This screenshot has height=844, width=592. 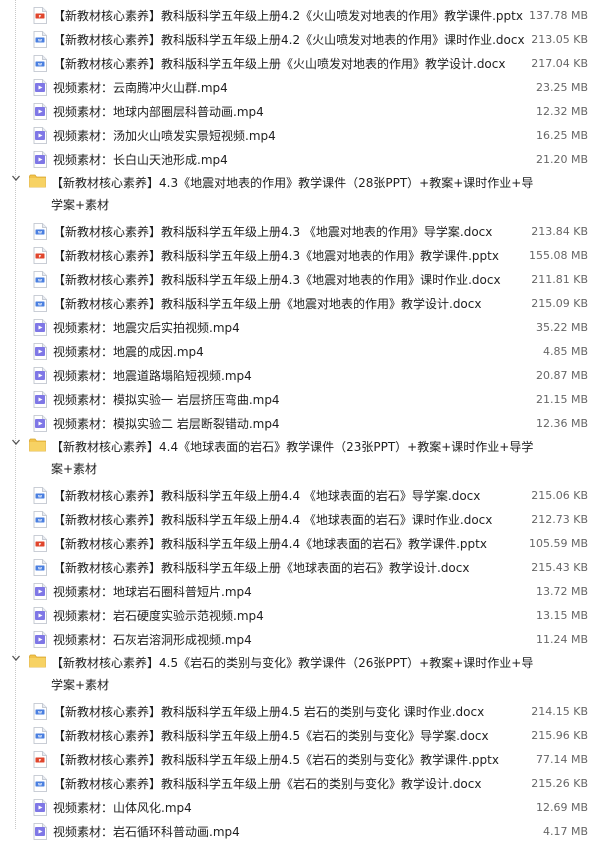 I want to click on file-name: 视频素材：山体风化.mp4, so click(x=122, y=808).